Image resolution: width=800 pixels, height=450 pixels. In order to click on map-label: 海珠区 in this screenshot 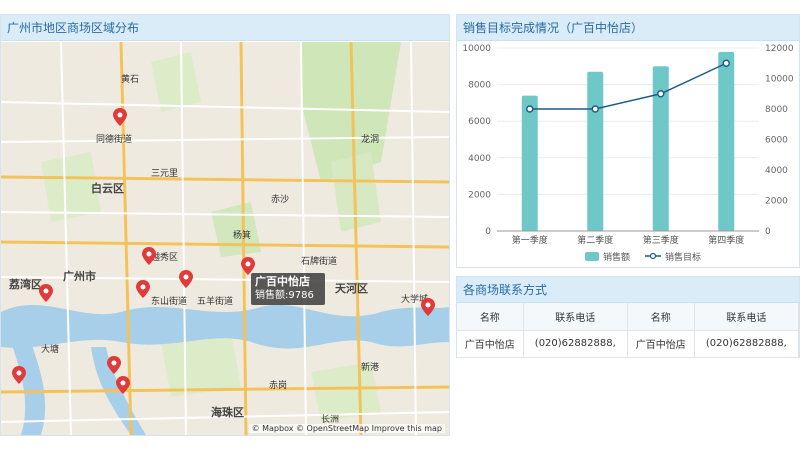, I will do `click(227, 412)`.